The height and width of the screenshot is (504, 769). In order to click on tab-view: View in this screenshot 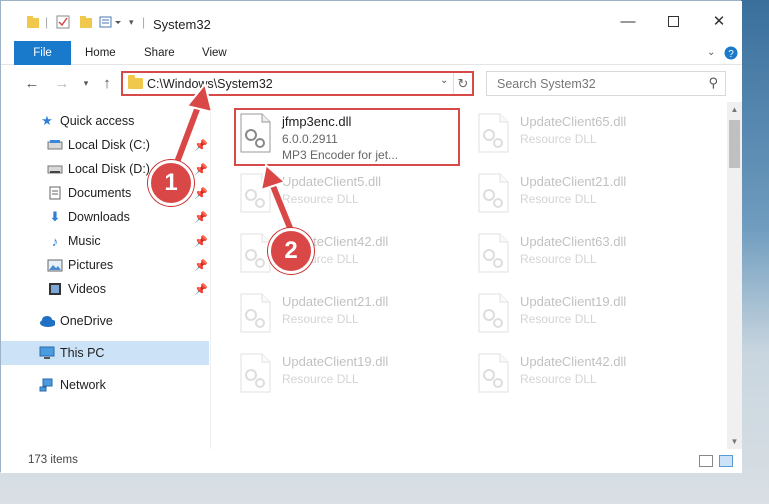, I will do `click(214, 53)`.